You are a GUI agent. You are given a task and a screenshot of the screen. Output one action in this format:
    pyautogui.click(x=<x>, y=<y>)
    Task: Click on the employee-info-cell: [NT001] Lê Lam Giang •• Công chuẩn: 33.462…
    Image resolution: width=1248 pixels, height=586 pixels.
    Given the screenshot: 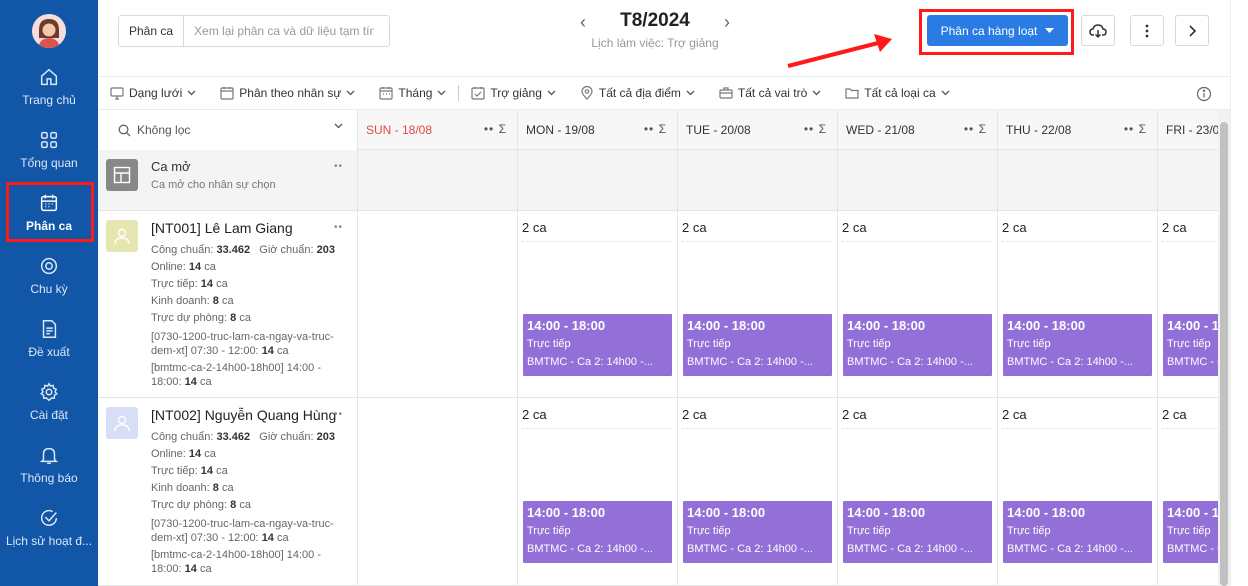 What is the action you would take?
    pyautogui.click(x=228, y=304)
    